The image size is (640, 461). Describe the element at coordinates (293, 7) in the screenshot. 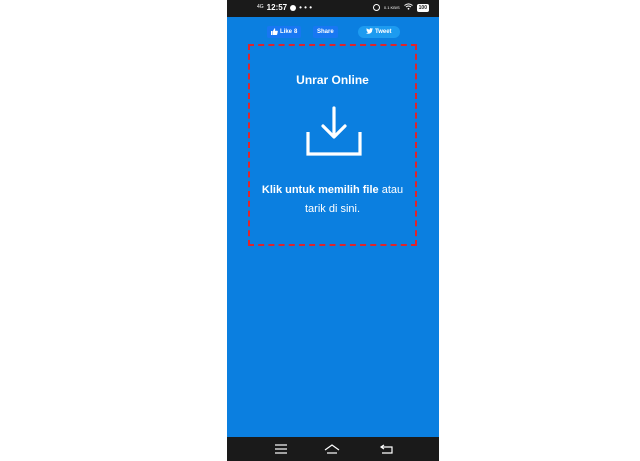

I see `chat-notification-icon` at that location.